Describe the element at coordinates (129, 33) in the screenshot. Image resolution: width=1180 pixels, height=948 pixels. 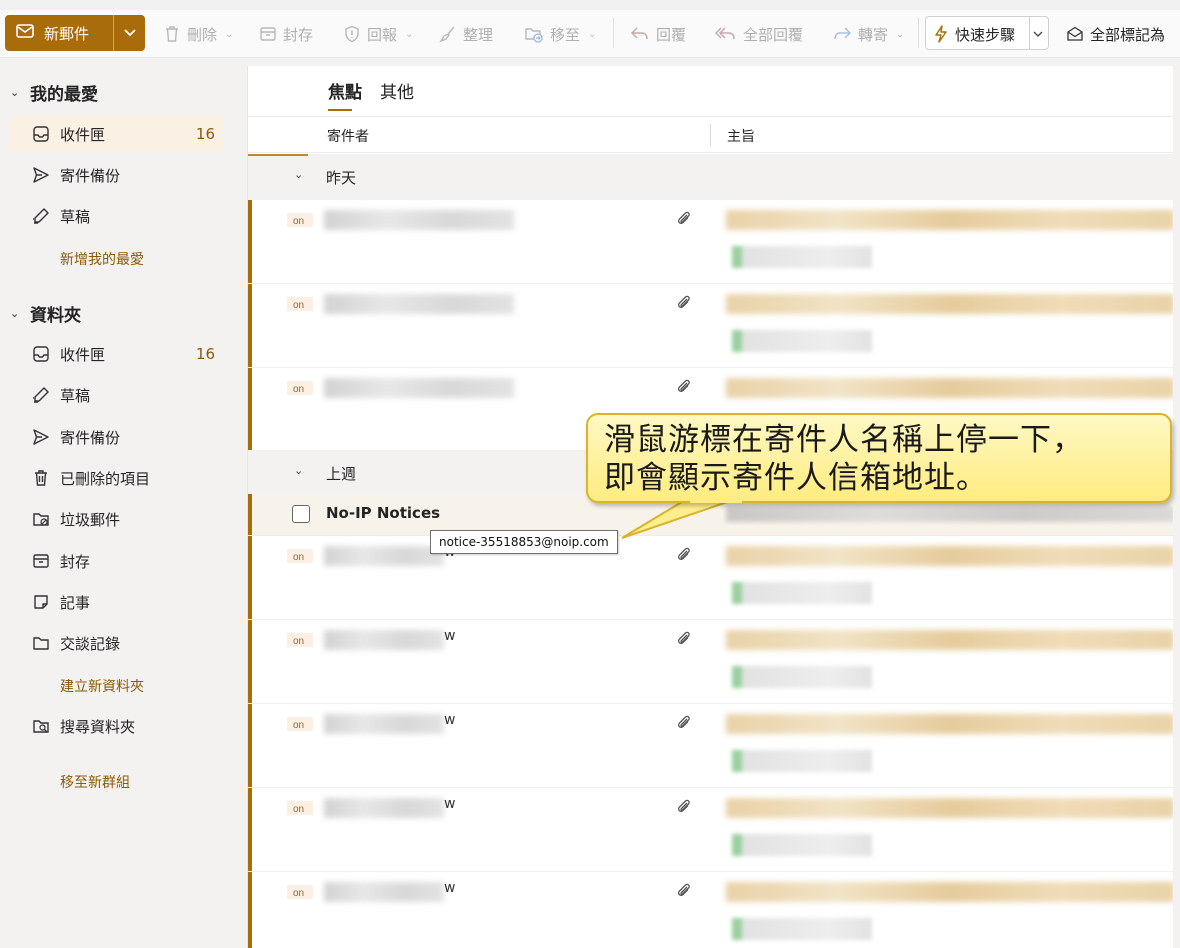
I see `new-mail-dropdown-button` at that location.